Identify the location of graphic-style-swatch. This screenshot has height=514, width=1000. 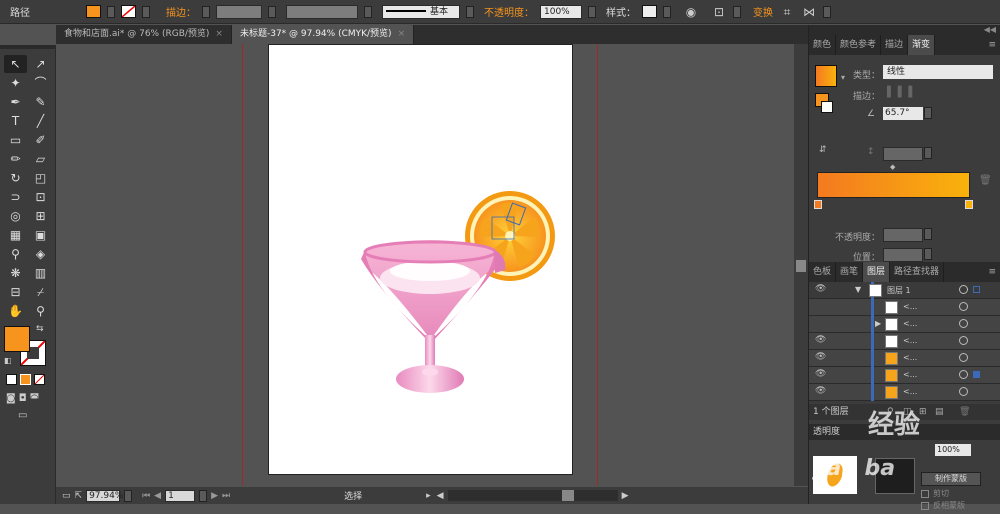
(649, 11).